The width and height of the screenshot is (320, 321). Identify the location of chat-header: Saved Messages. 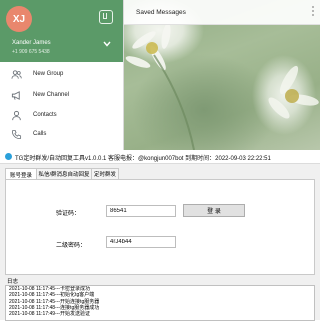
(222, 12).